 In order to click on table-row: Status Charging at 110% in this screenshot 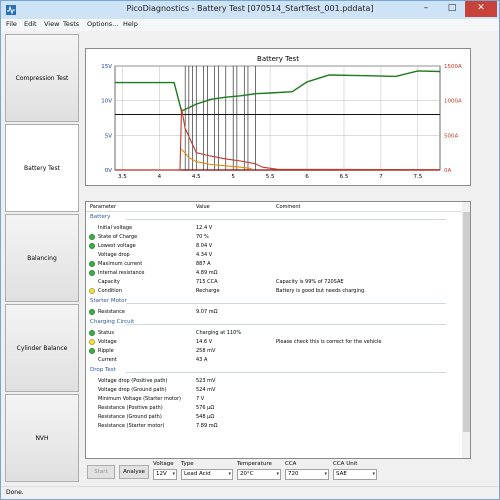, I will do `click(274, 333)`.